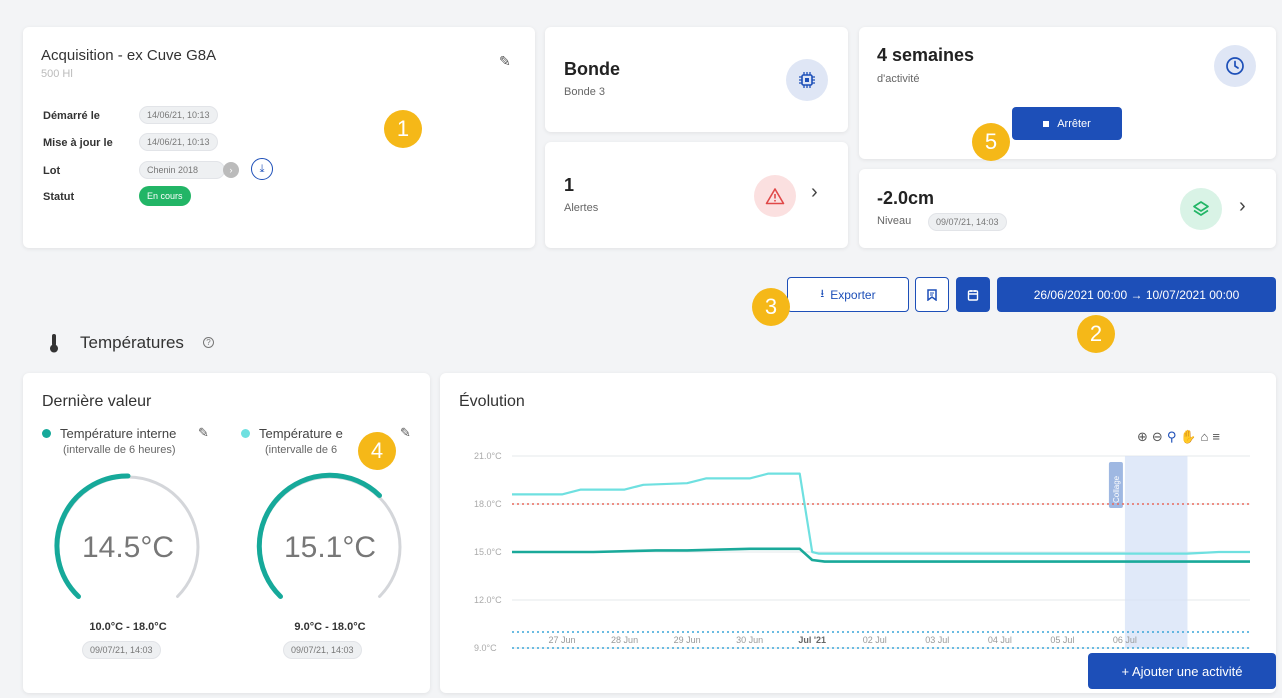 The width and height of the screenshot is (1282, 698). Describe the element at coordinates (59, 197) in the screenshot. I see `status-label: Statut` at that location.